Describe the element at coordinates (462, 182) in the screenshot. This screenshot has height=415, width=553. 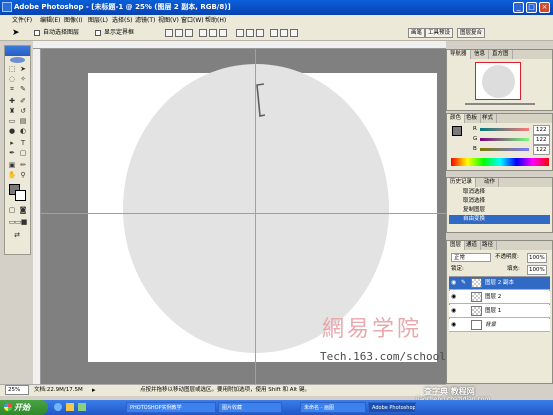
I see `tab-history: 历史记录` at that location.